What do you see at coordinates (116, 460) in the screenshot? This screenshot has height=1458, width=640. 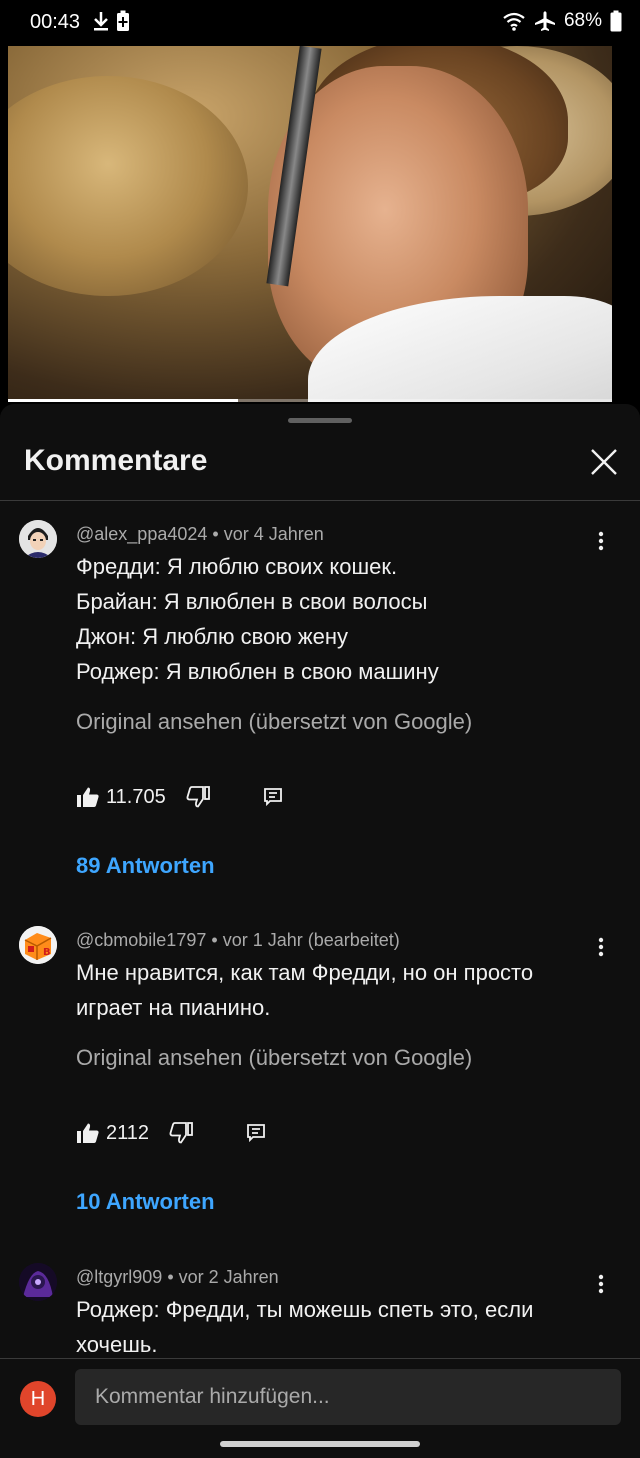 I see `panel-title: Kommentare` at bounding box center [116, 460].